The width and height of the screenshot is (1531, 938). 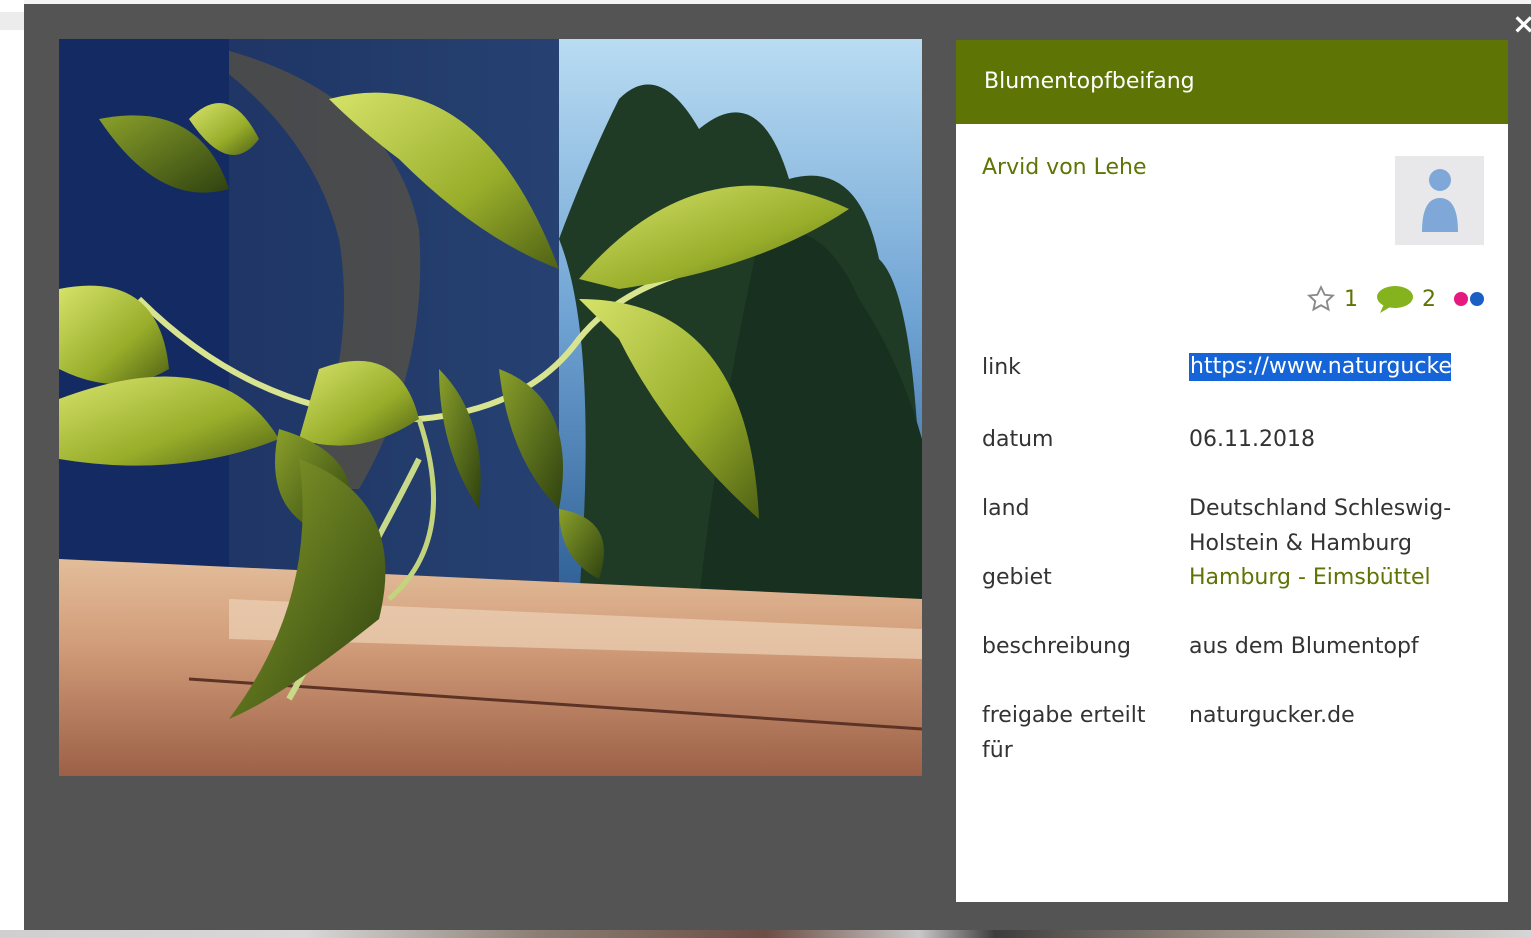 I want to click on background-page-bar, so click(x=12, y=21).